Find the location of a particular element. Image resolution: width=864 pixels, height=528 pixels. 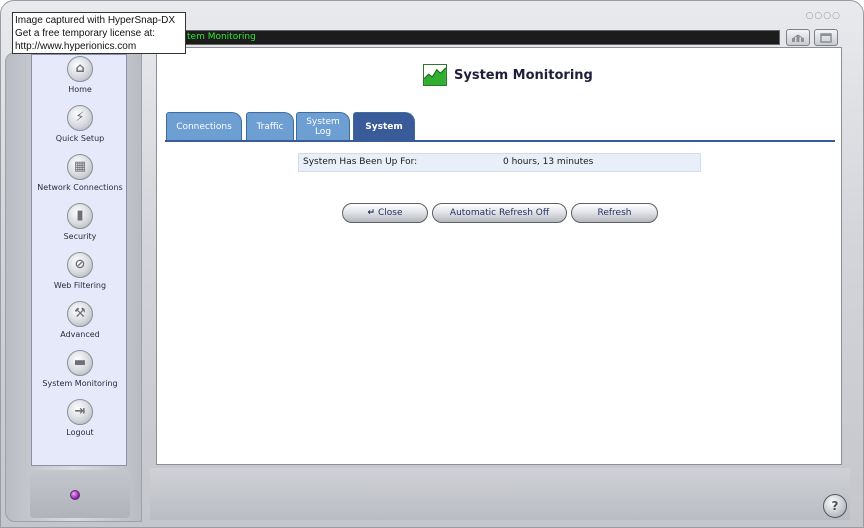

close-button-label: Close is located at coordinates (390, 213).